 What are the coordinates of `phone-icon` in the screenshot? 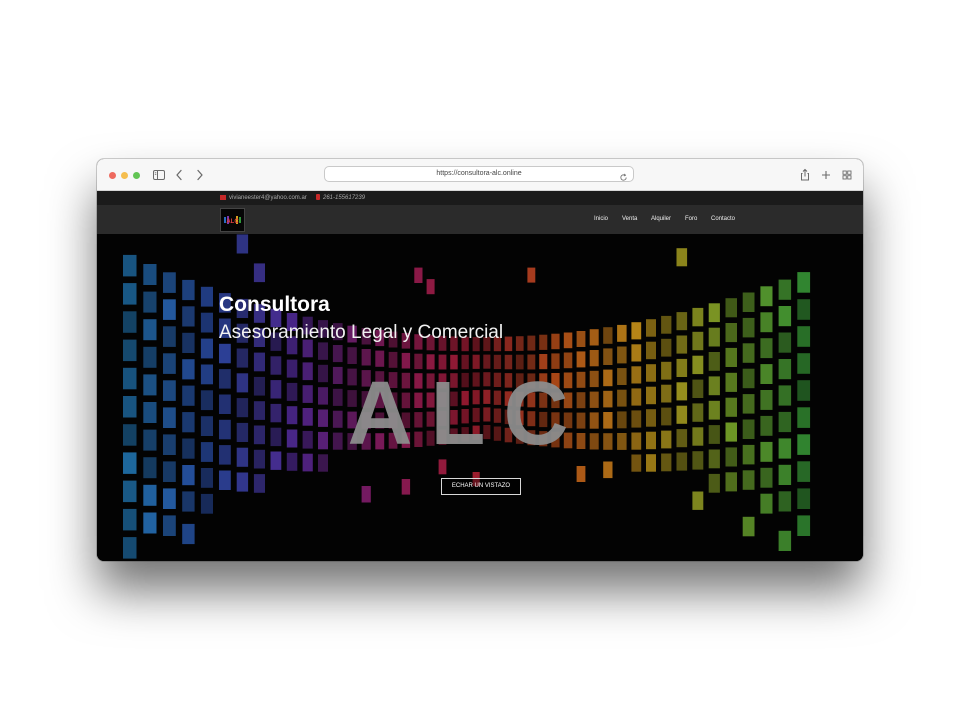 It's located at (318, 196).